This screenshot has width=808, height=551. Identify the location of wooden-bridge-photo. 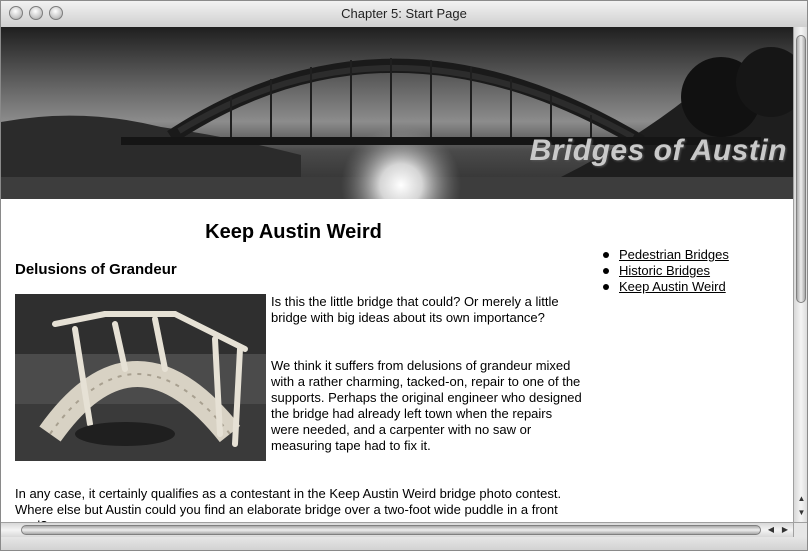
(140, 377).